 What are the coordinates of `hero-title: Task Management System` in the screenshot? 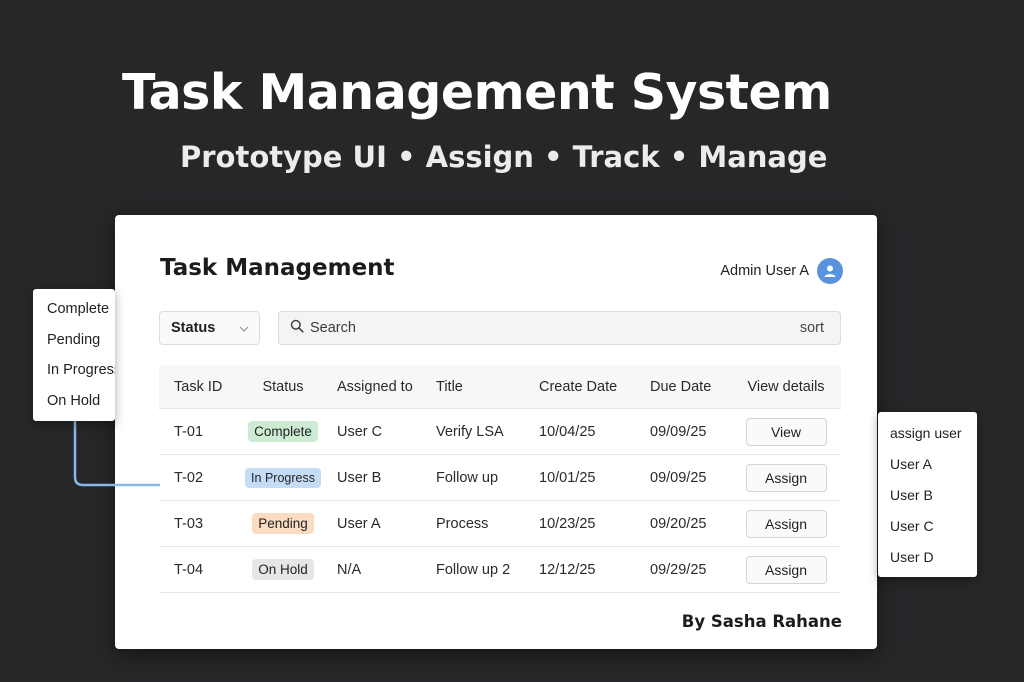 It's located at (477, 92).